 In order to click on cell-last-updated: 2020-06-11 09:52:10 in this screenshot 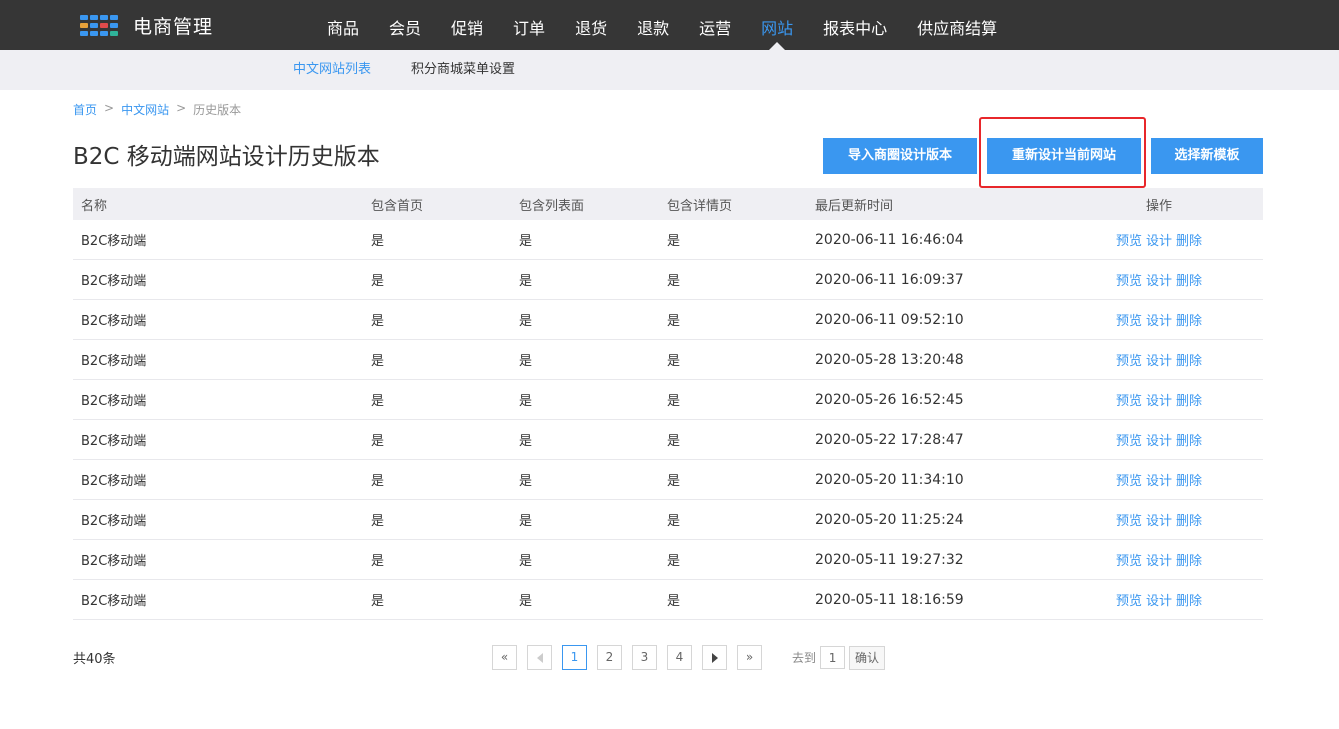, I will do `click(889, 319)`.